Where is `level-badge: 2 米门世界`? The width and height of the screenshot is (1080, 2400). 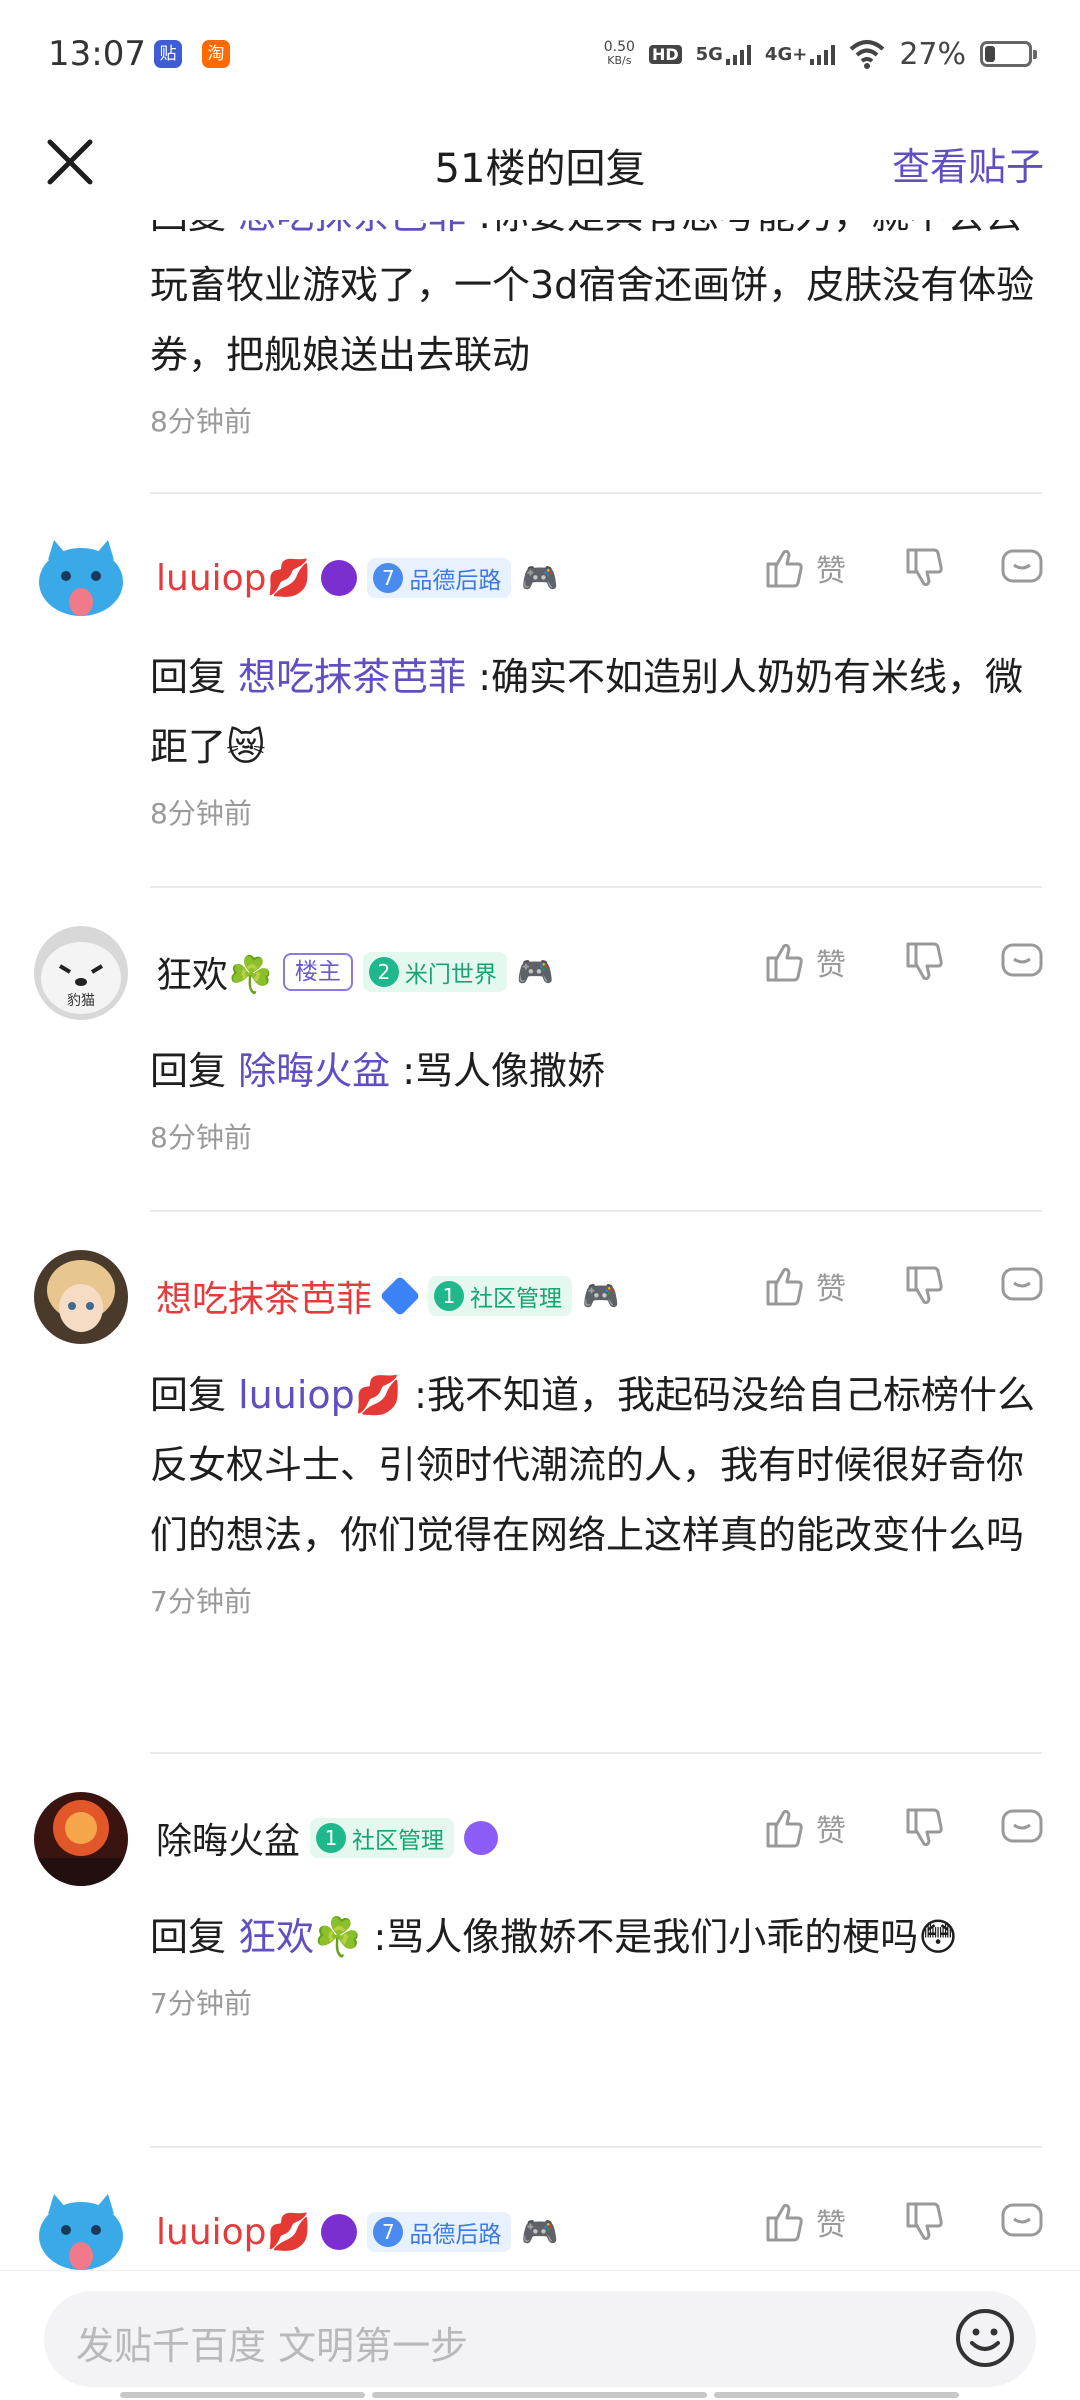
level-badge: 2 米门世界 is located at coordinates (434, 972).